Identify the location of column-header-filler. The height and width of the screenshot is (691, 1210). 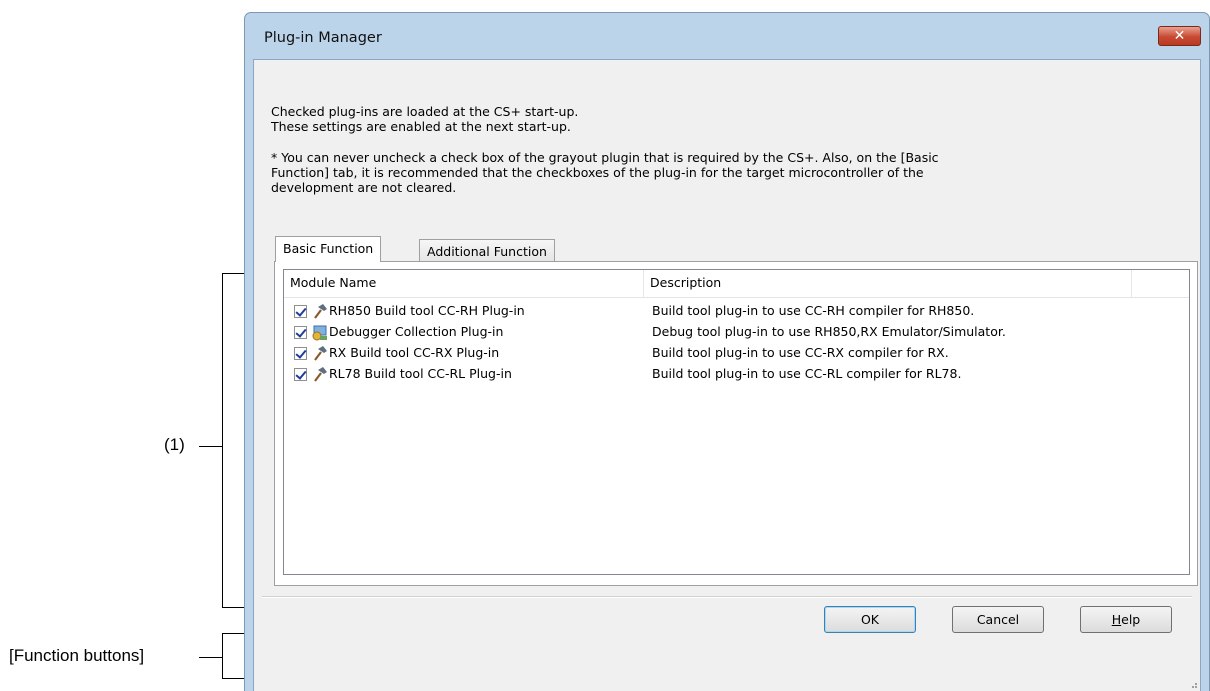
(1160, 283).